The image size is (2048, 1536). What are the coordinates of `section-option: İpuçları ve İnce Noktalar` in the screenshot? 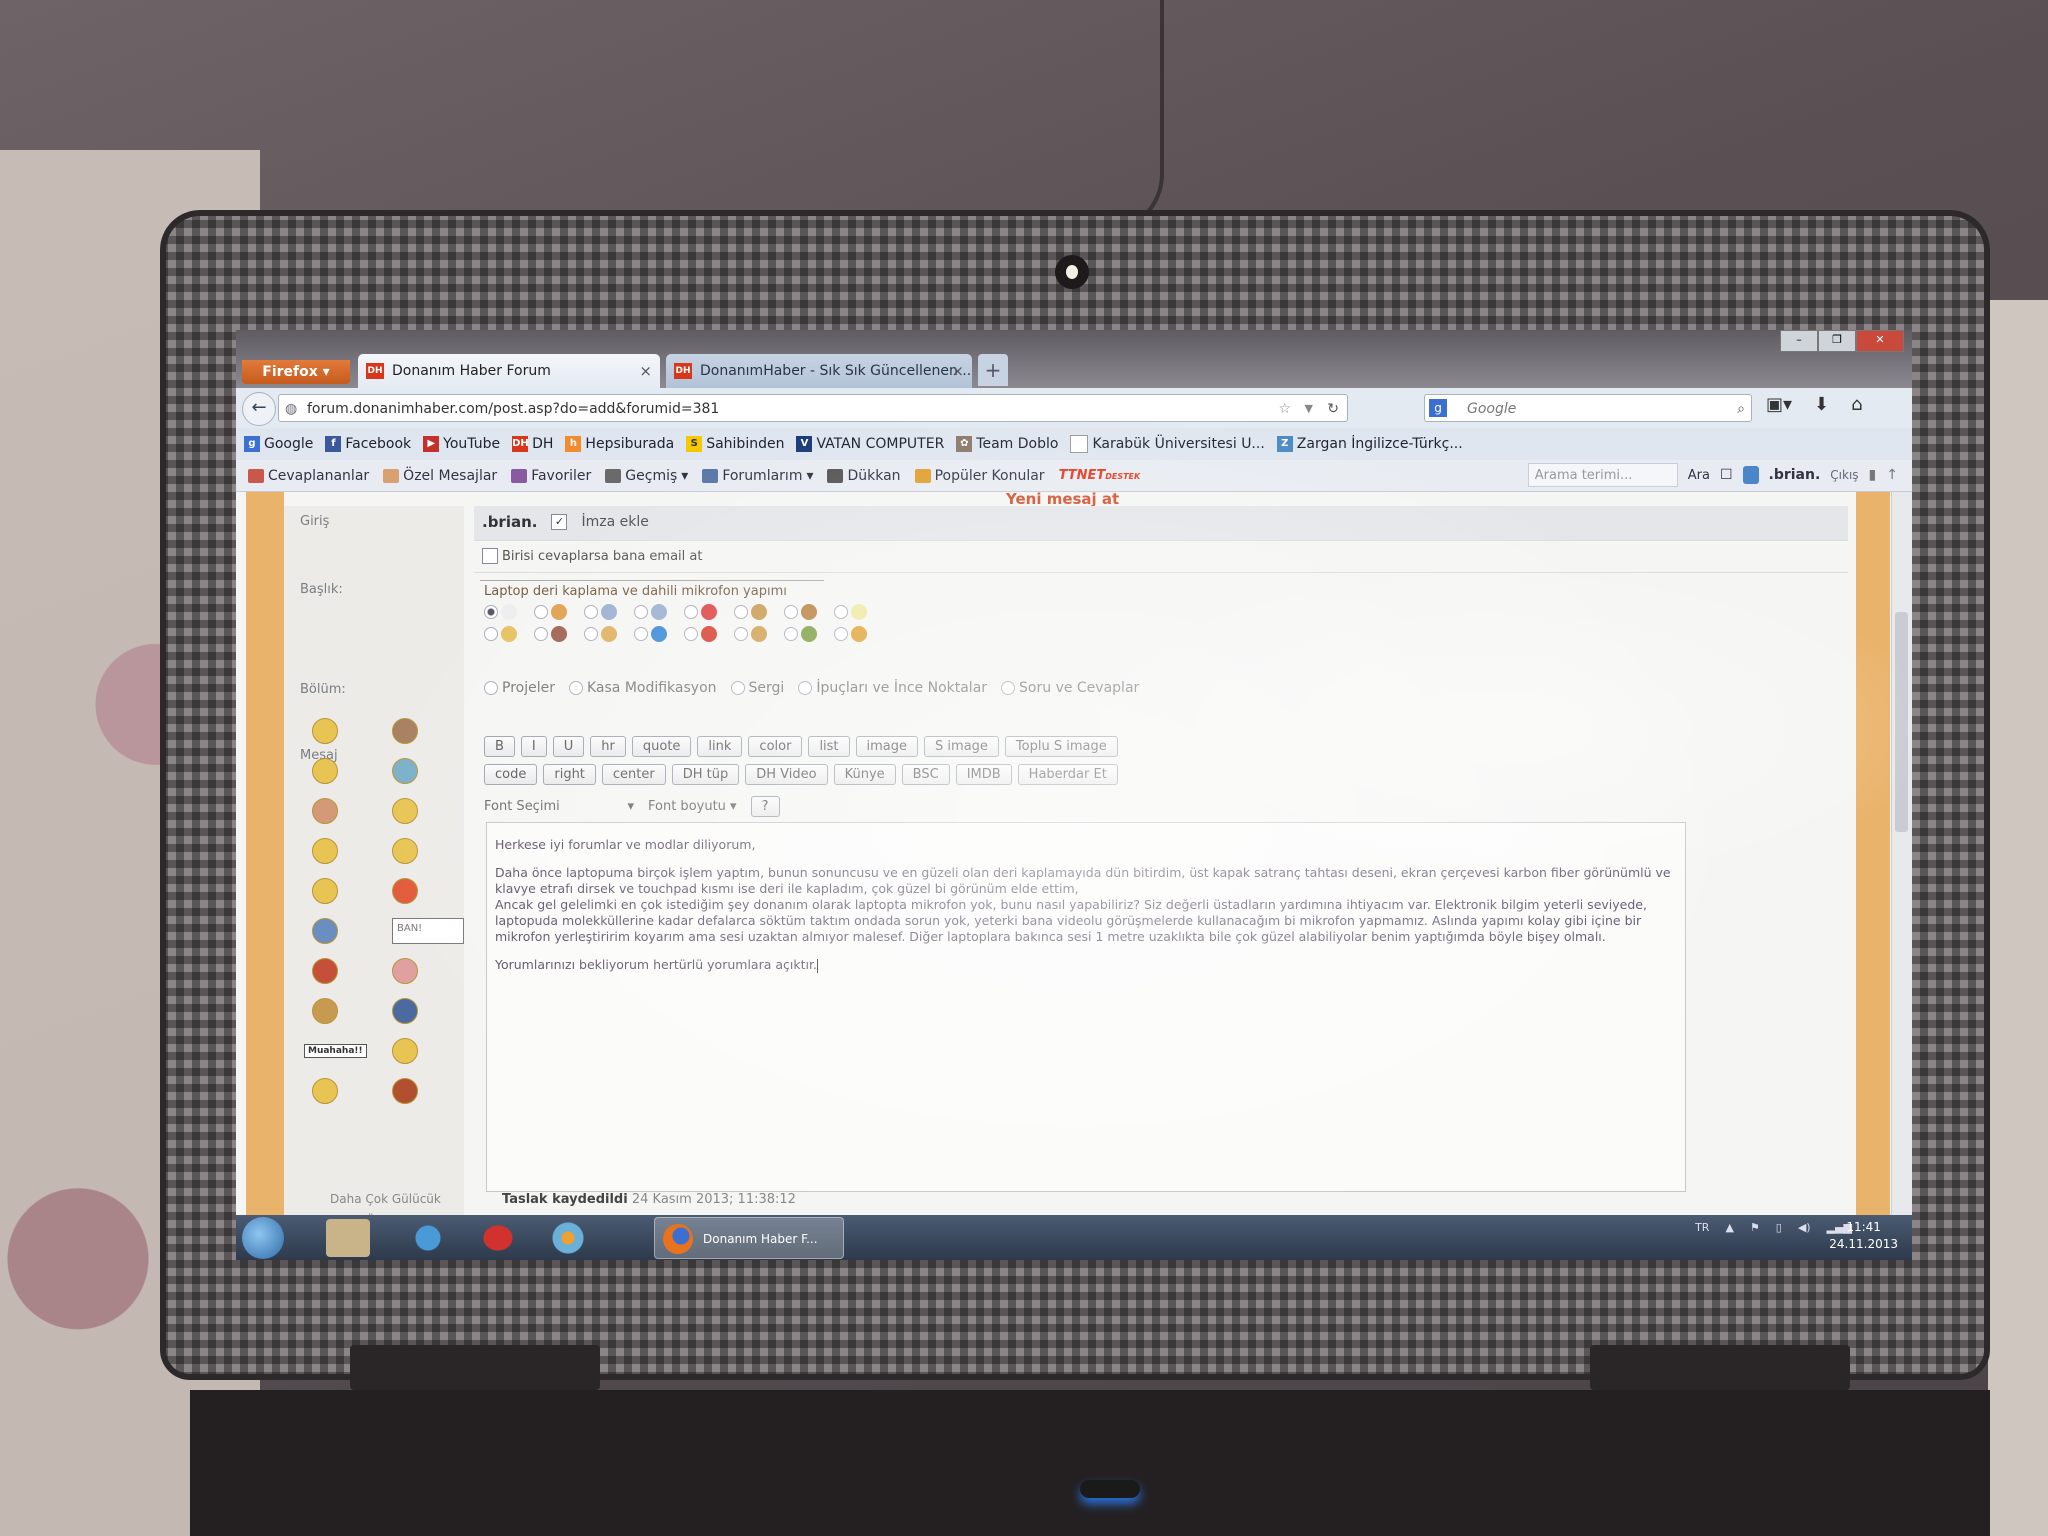 It's located at (892, 688).